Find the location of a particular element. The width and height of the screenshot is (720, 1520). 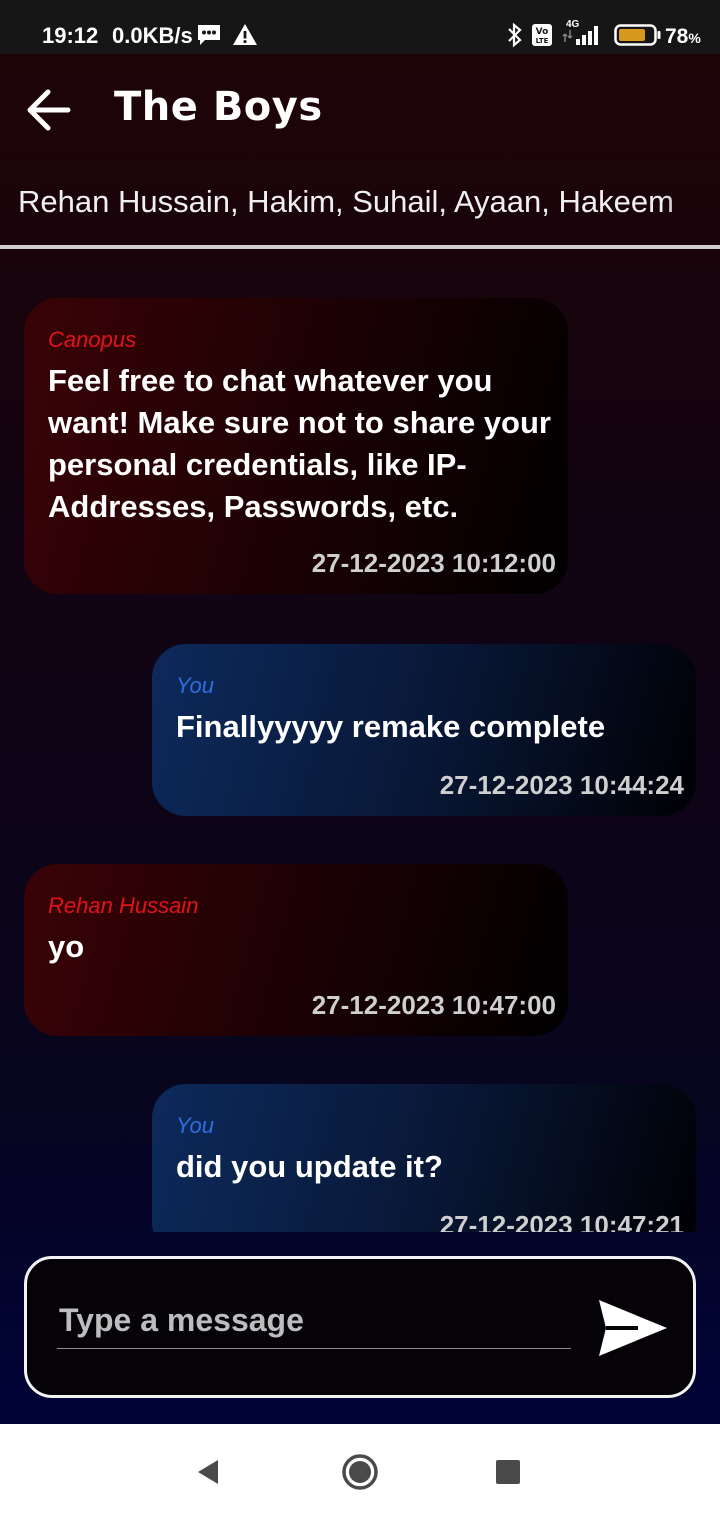

send-button is located at coordinates (633, 1328).